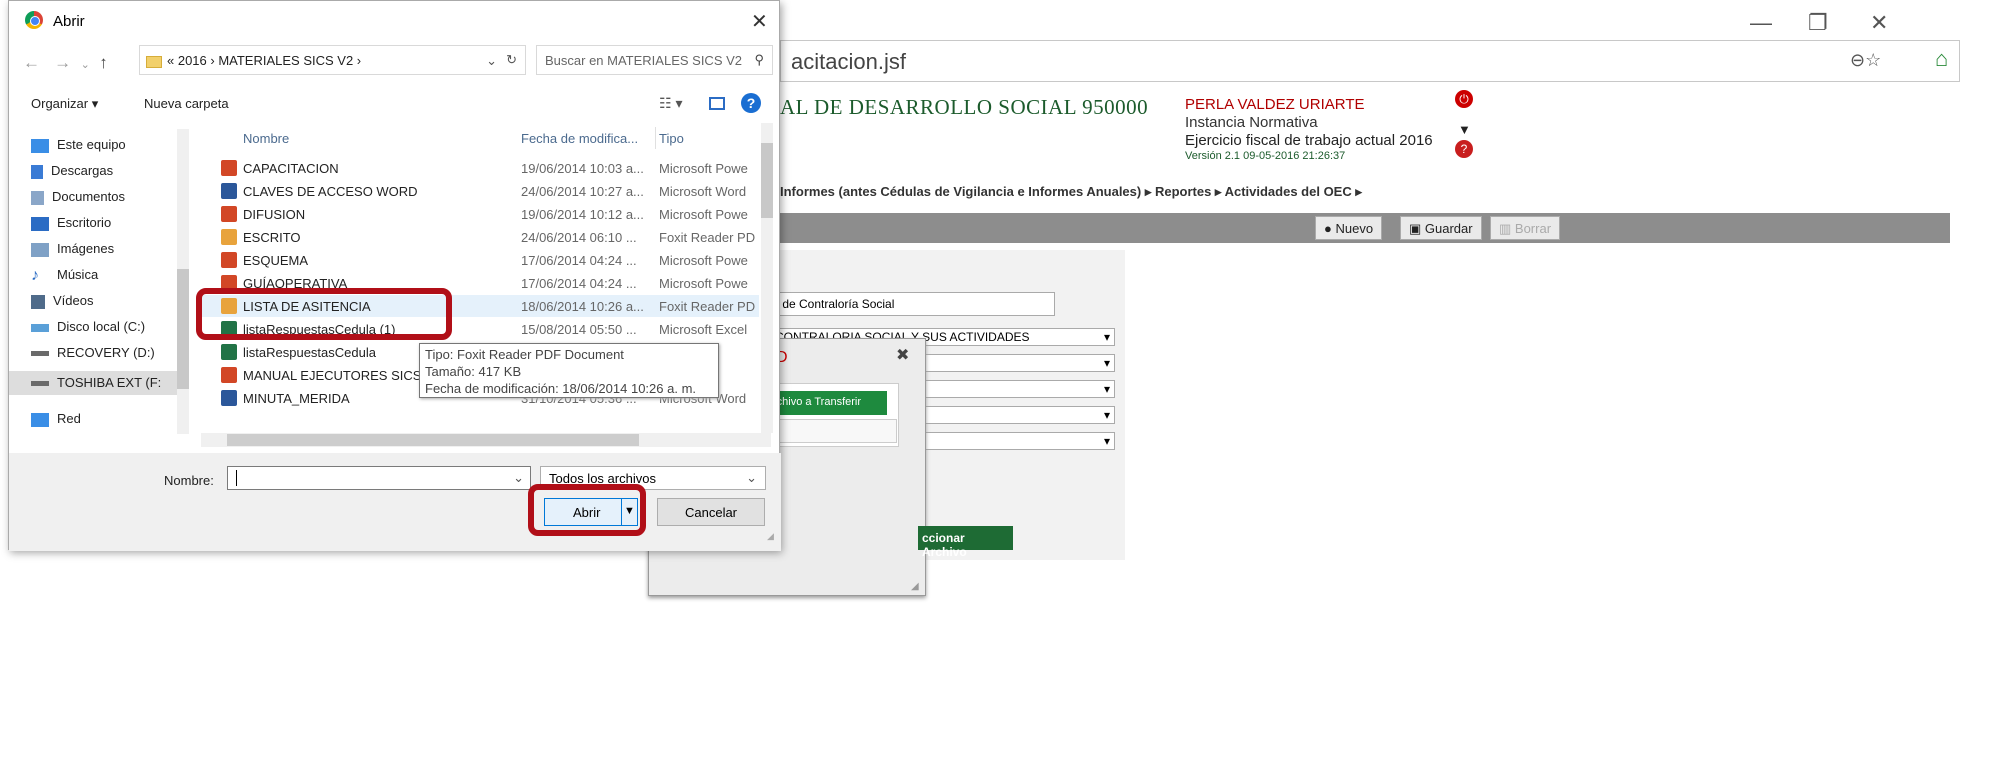 This screenshot has height=764, width=2000. What do you see at coordinates (433, 440) in the screenshot?
I see `horizontal-scrollbar-thumb` at bounding box center [433, 440].